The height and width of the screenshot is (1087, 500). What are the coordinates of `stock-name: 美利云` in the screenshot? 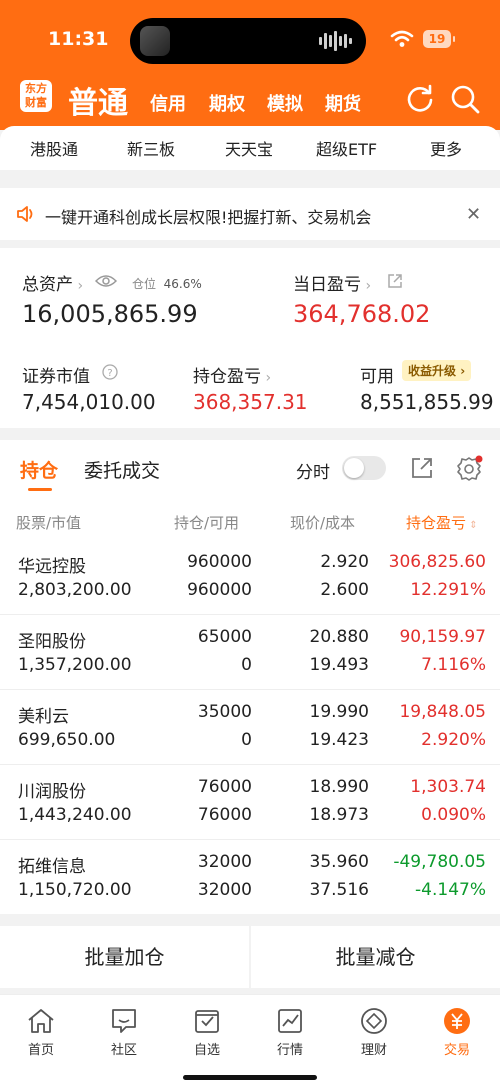 It's located at (43, 717).